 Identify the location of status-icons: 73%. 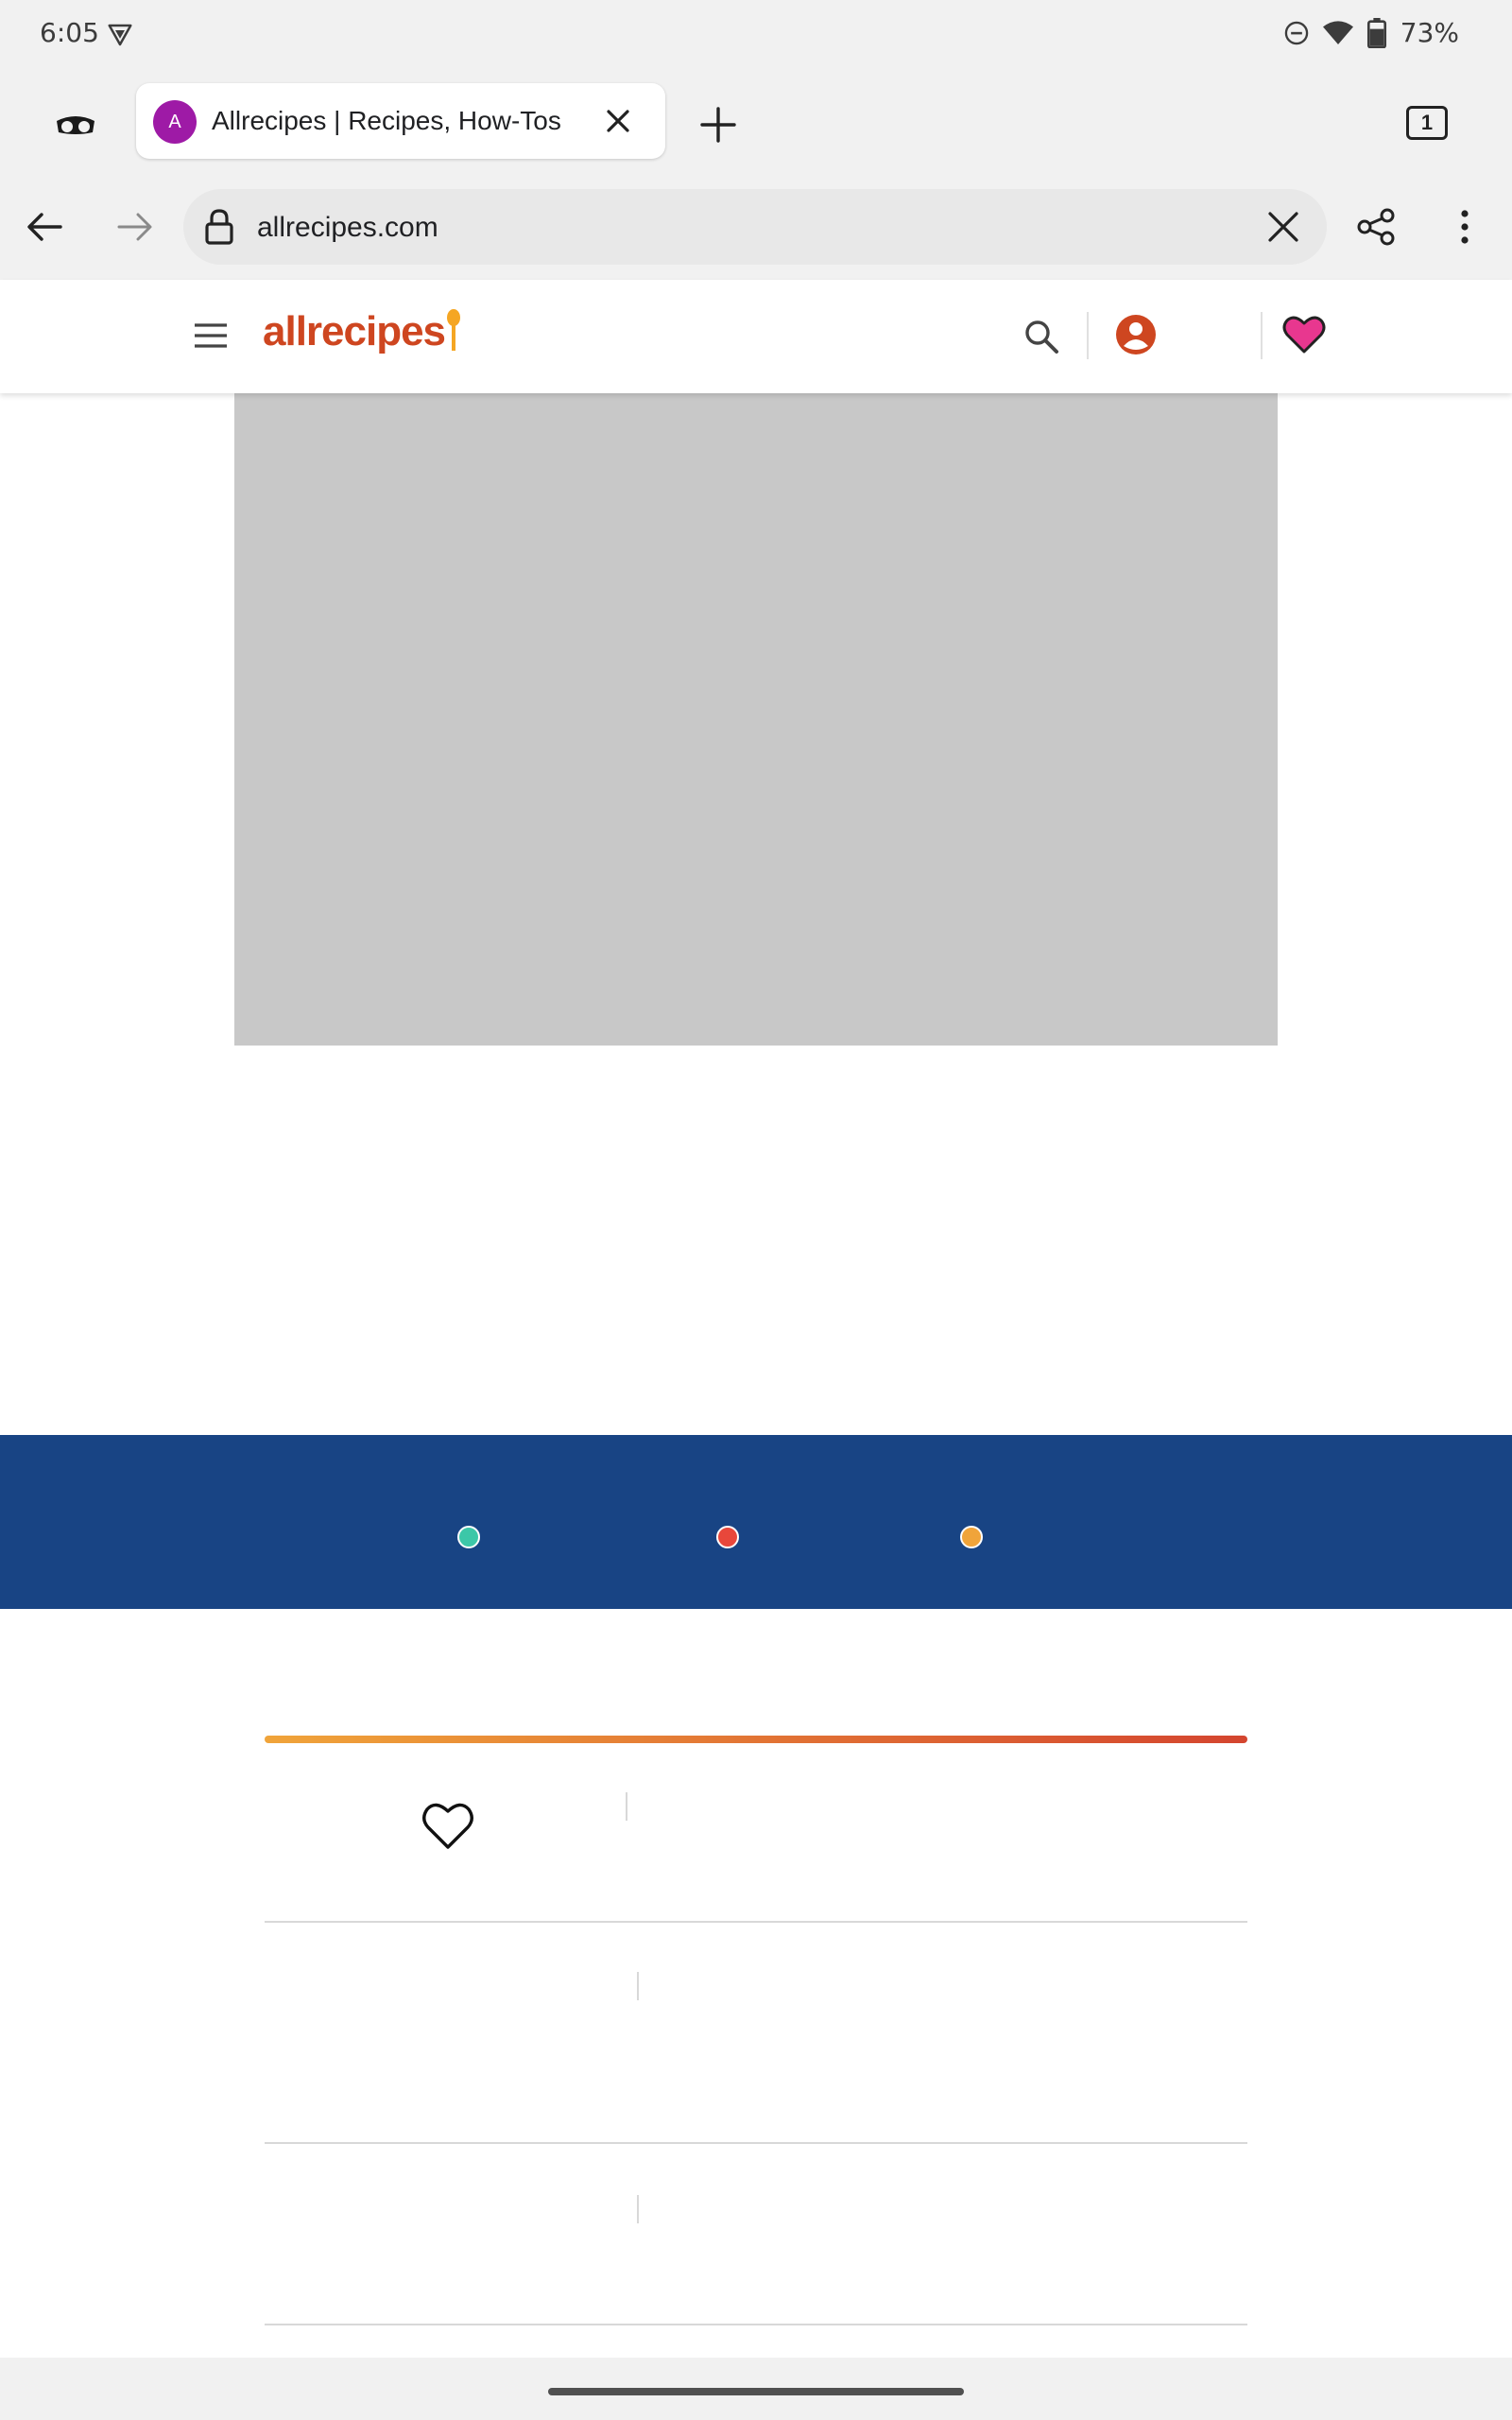
(1371, 32).